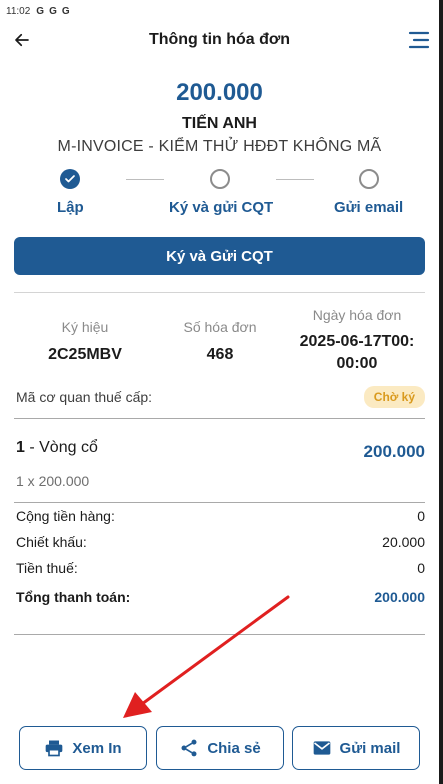  I want to click on symbol-value: 2C25MBV, so click(85, 354).